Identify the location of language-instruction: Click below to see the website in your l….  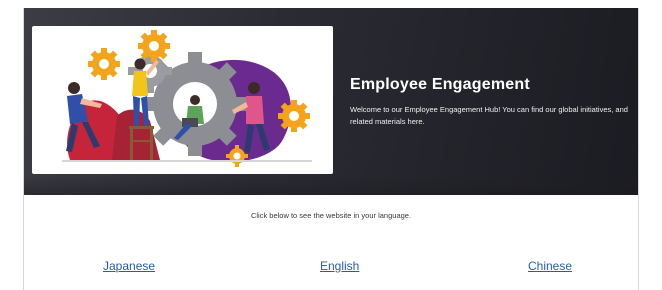
(331, 215).